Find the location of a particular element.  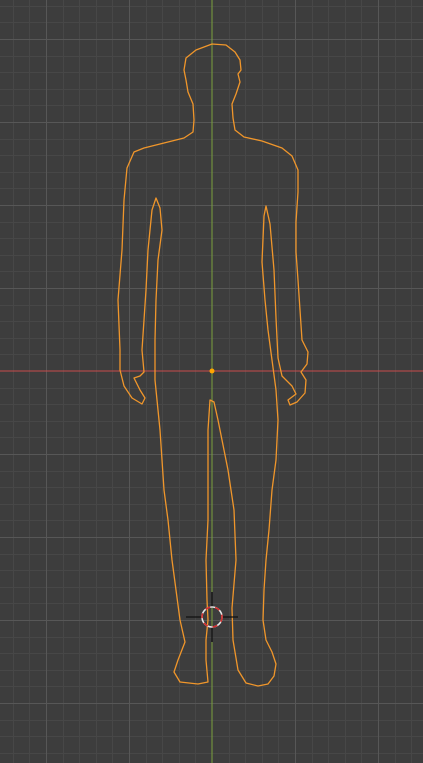

object-origin-icon is located at coordinates (212, 371).